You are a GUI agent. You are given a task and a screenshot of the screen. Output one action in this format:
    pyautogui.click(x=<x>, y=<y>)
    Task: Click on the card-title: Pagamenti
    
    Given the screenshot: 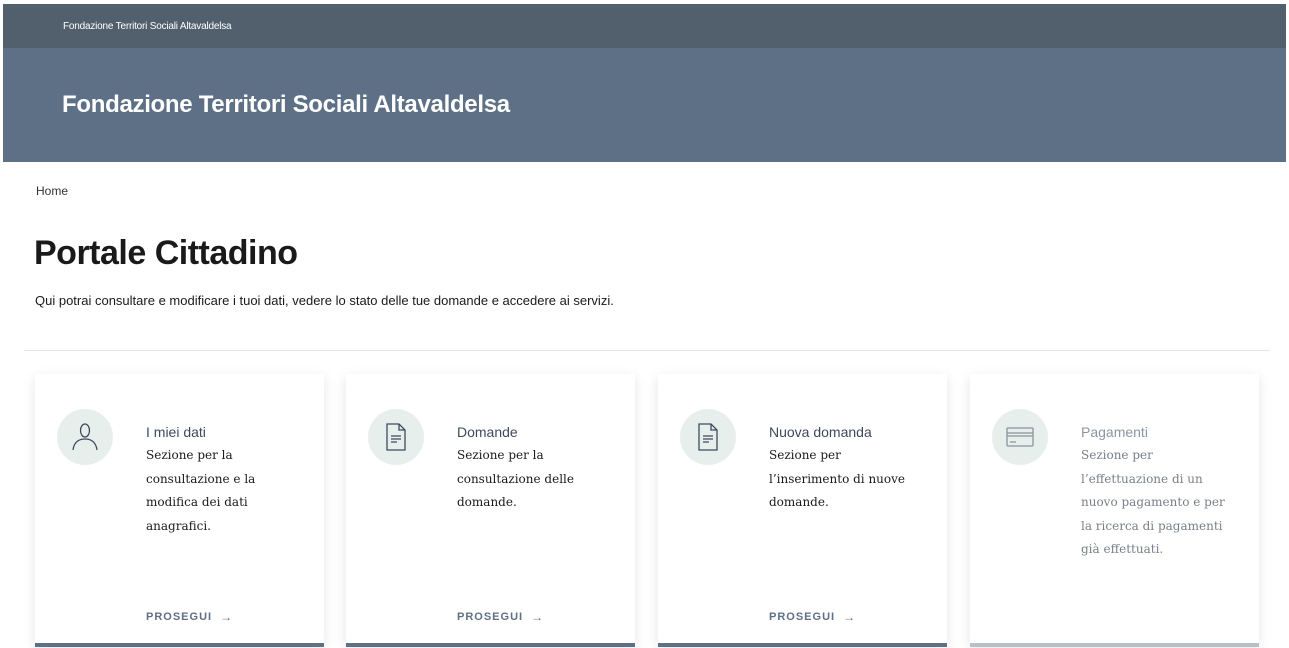 What is the action you would take?
    pyautogui.click(x=1114, y=432)
    